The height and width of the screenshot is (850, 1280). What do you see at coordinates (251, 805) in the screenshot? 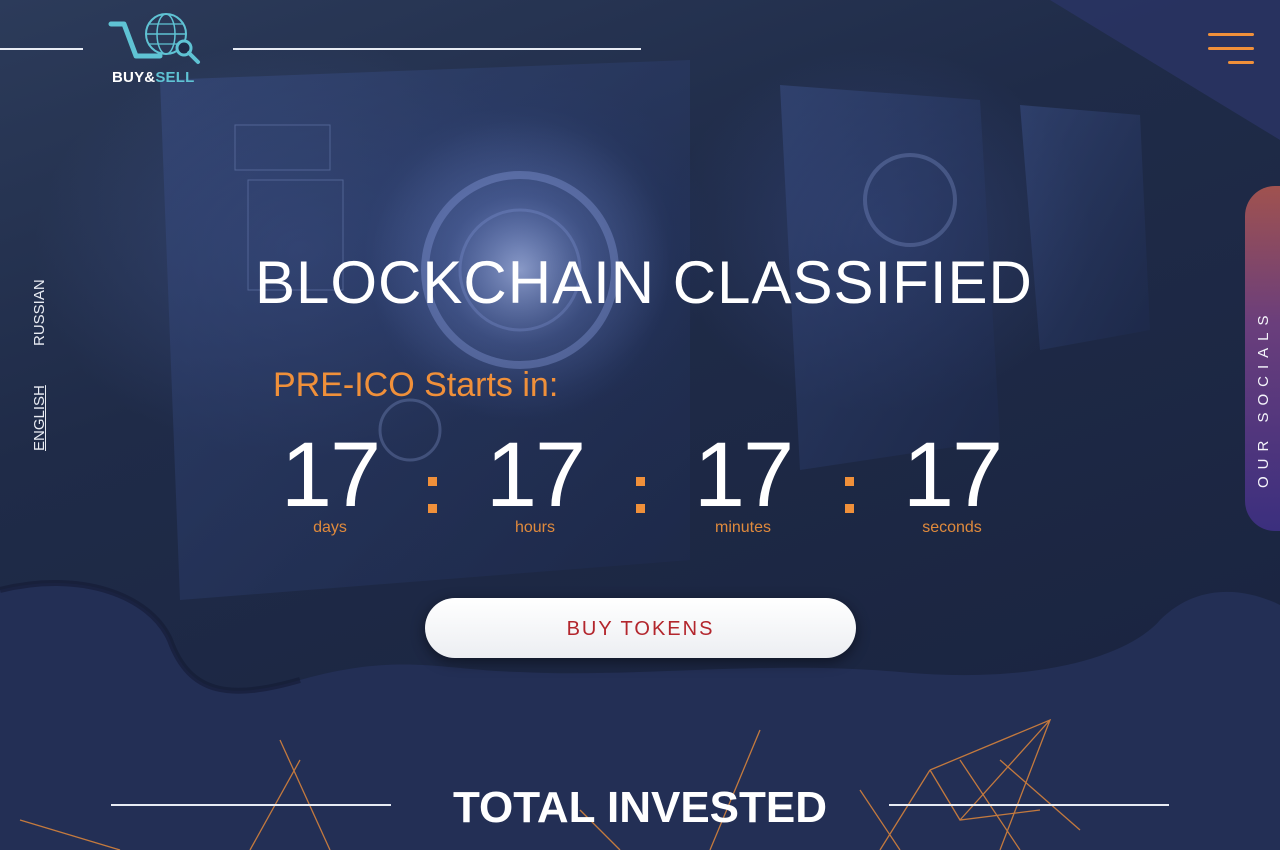
I see `section-line-left` at bounding box center [251, 805].